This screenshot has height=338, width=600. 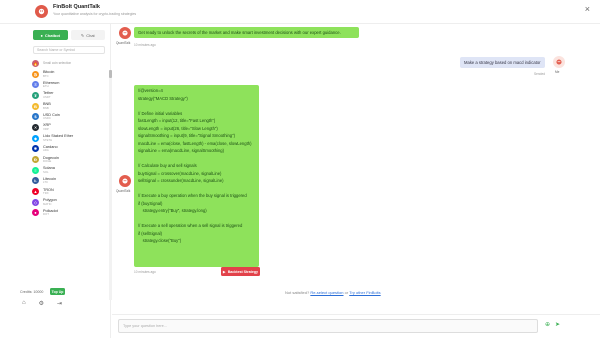 I want to click on input-actions: ⊕ ➤, so click(x=552, y=324).